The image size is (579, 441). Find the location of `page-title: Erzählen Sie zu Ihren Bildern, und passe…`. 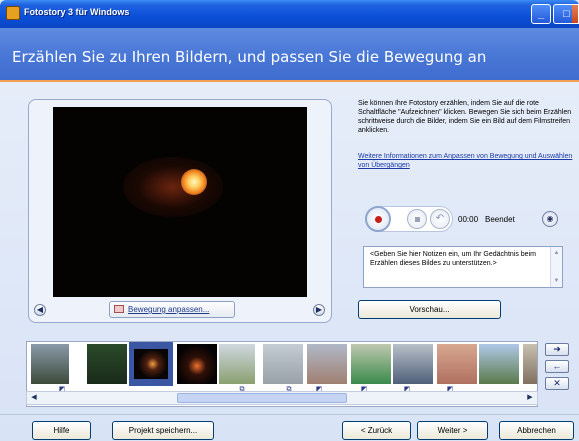

page-title: Erzählen Sie zu Ihren Bildern, und passe… is located at coordinates (249, 57).